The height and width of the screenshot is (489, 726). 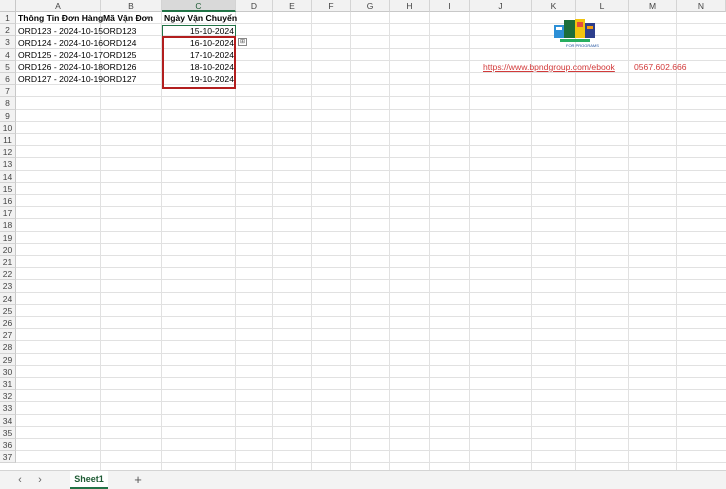 What do you see at coordinates (8, 6) in the screenshot?
I see `select-all-corner` at bounding box center [8, 6].